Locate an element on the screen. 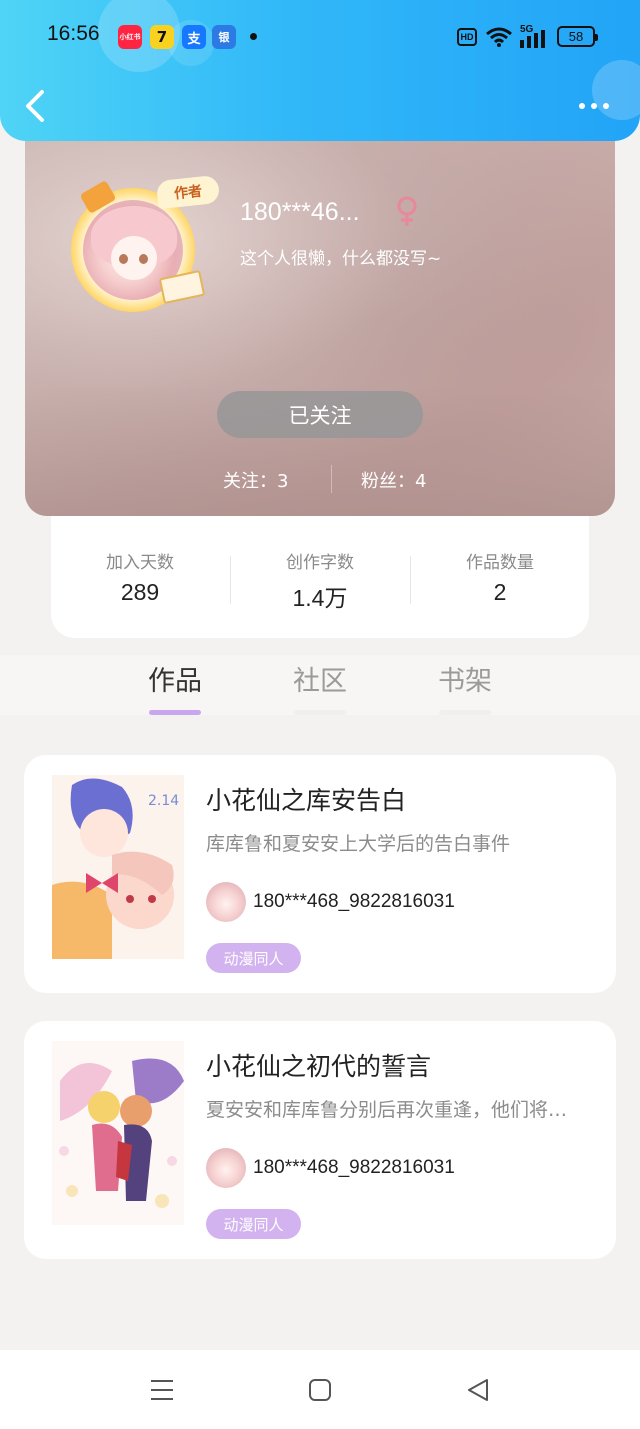 Image resolution: width=640 pixels, height=1429 pixels. stat-join-days: 加入天数 289 is located at coordinates (140, 577).